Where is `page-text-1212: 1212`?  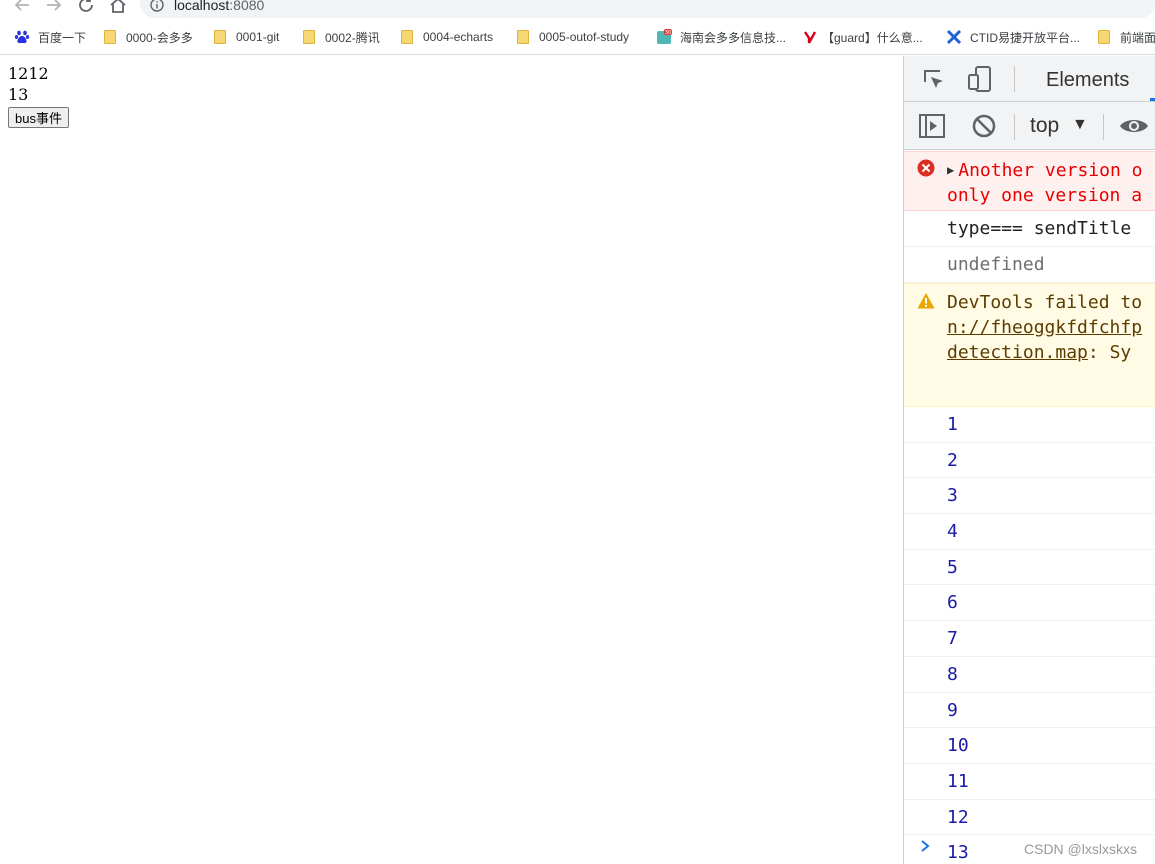 page-text-1212: 1212 is located at coordinates (28, 73).